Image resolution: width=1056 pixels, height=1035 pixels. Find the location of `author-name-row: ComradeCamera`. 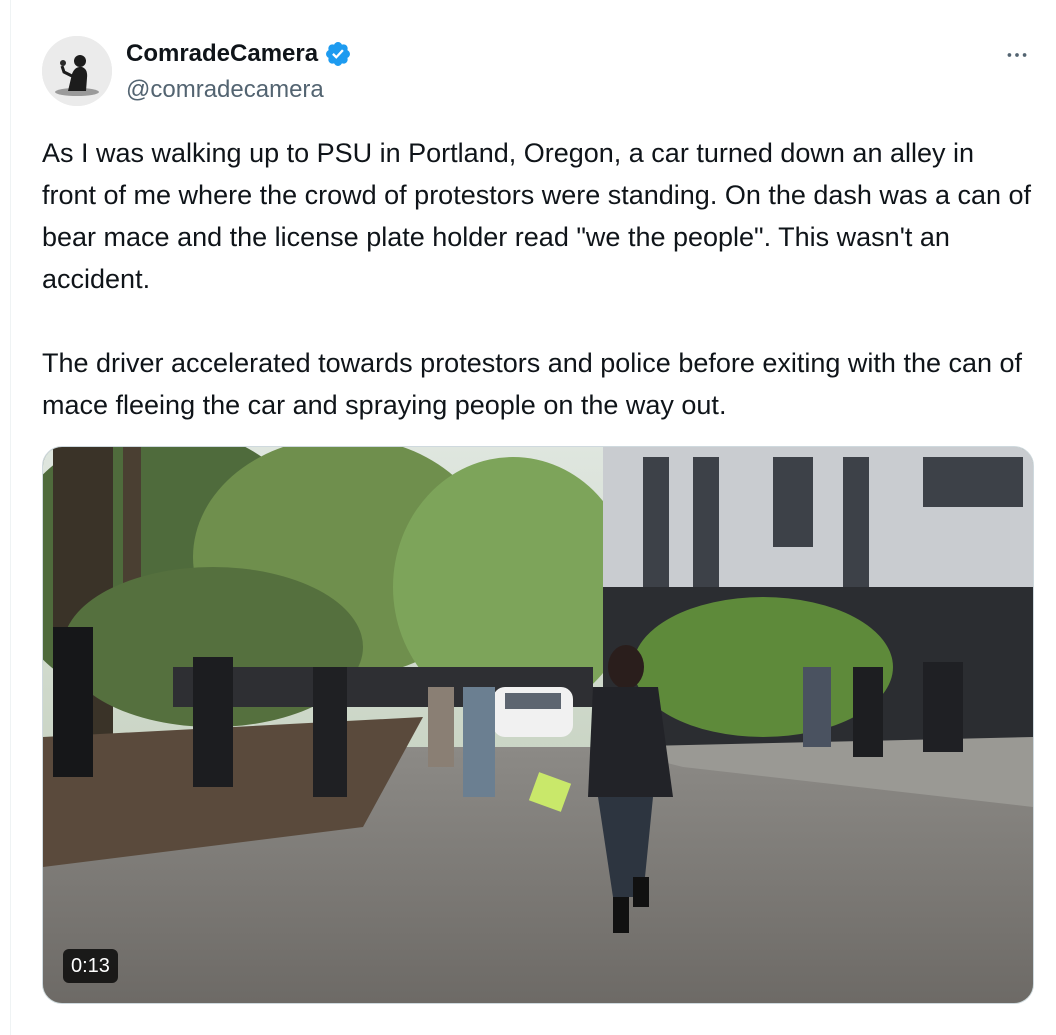

author-name-row: ComradeCamera is located at coordinates (239, 54).